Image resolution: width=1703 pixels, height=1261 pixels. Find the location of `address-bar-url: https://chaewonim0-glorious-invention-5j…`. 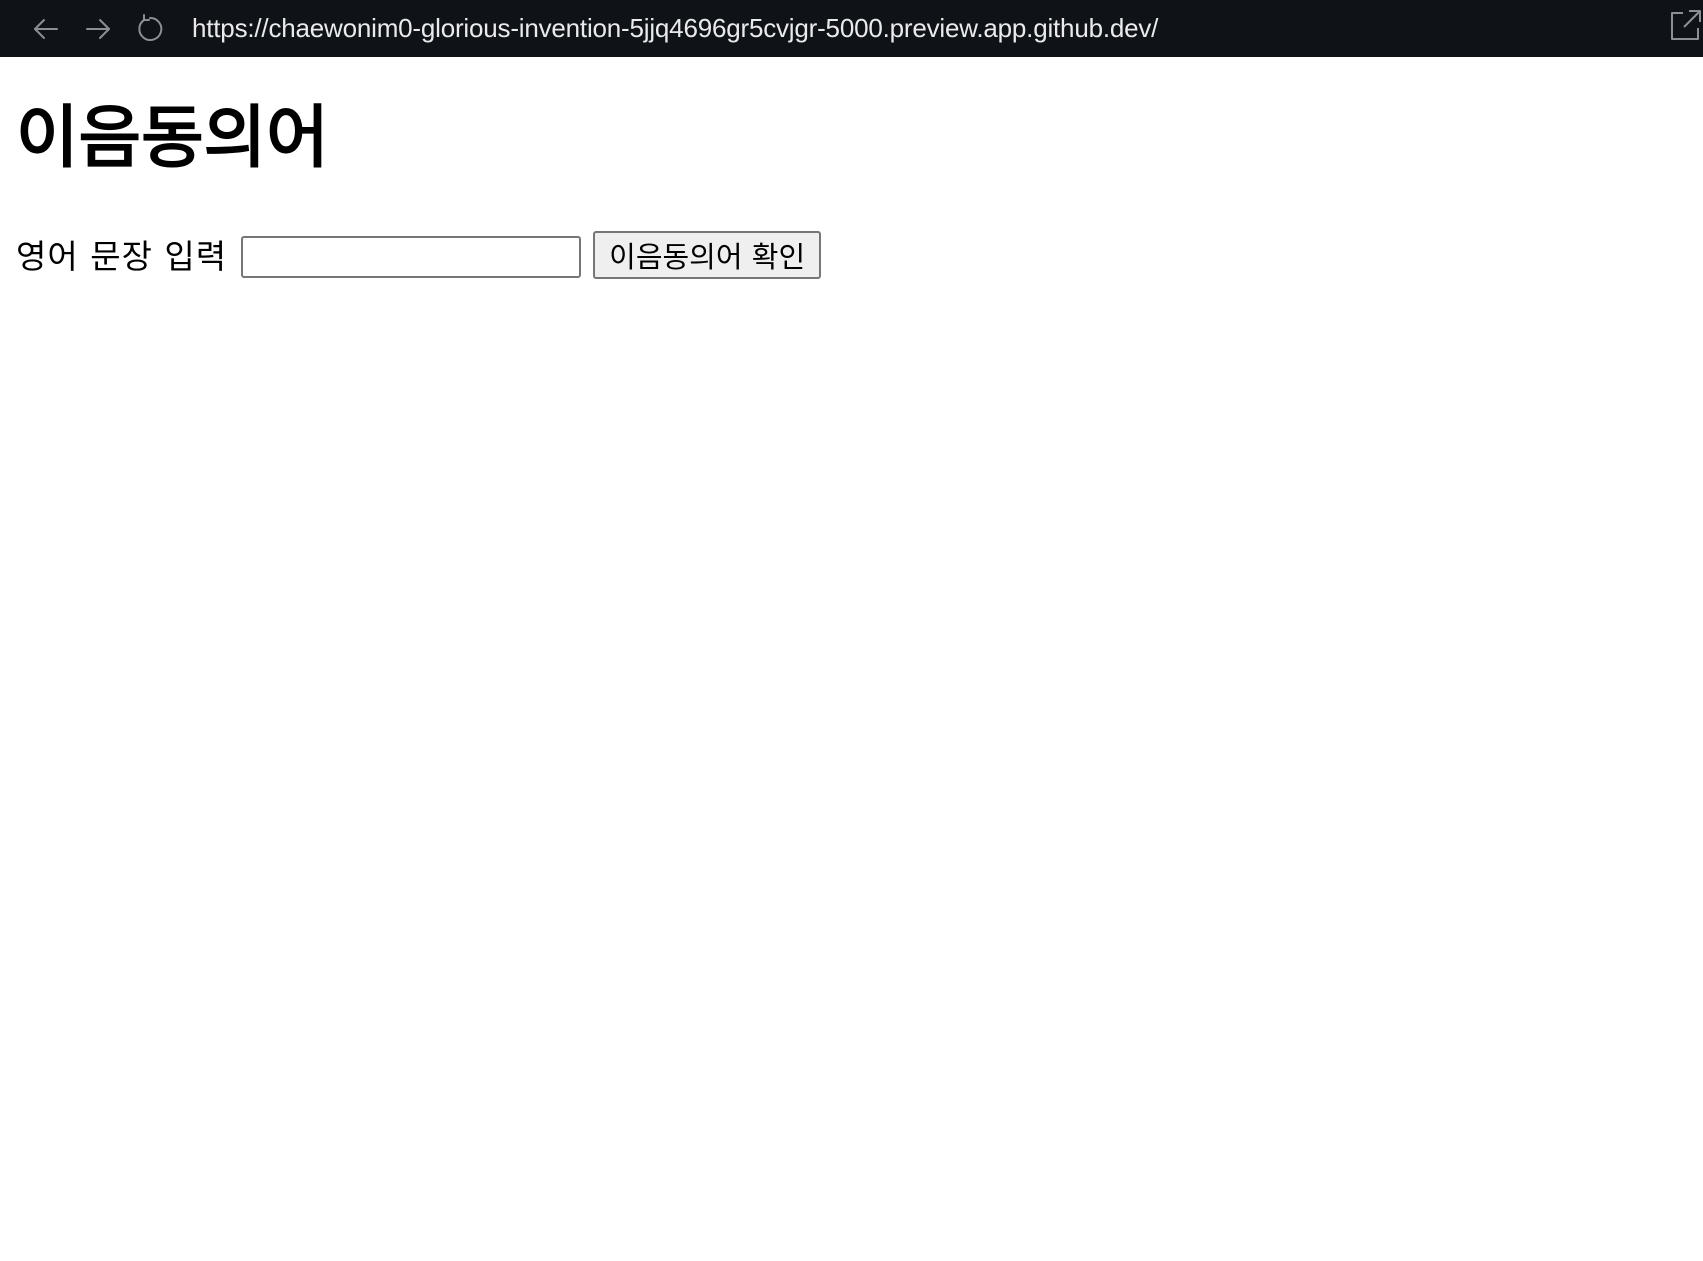

address-bar-url: https://chaewonim0-glorious-invention-5j… is located at coordinates (675, 28).